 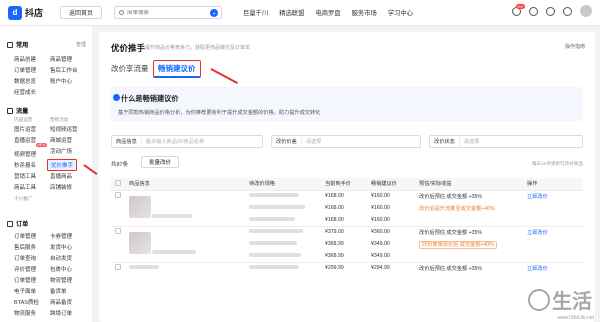 What do you see at coordinates (26, 302) in the screenshot?
I see `sidebar-item: BTAS质检` at bounding box center [26, 302].